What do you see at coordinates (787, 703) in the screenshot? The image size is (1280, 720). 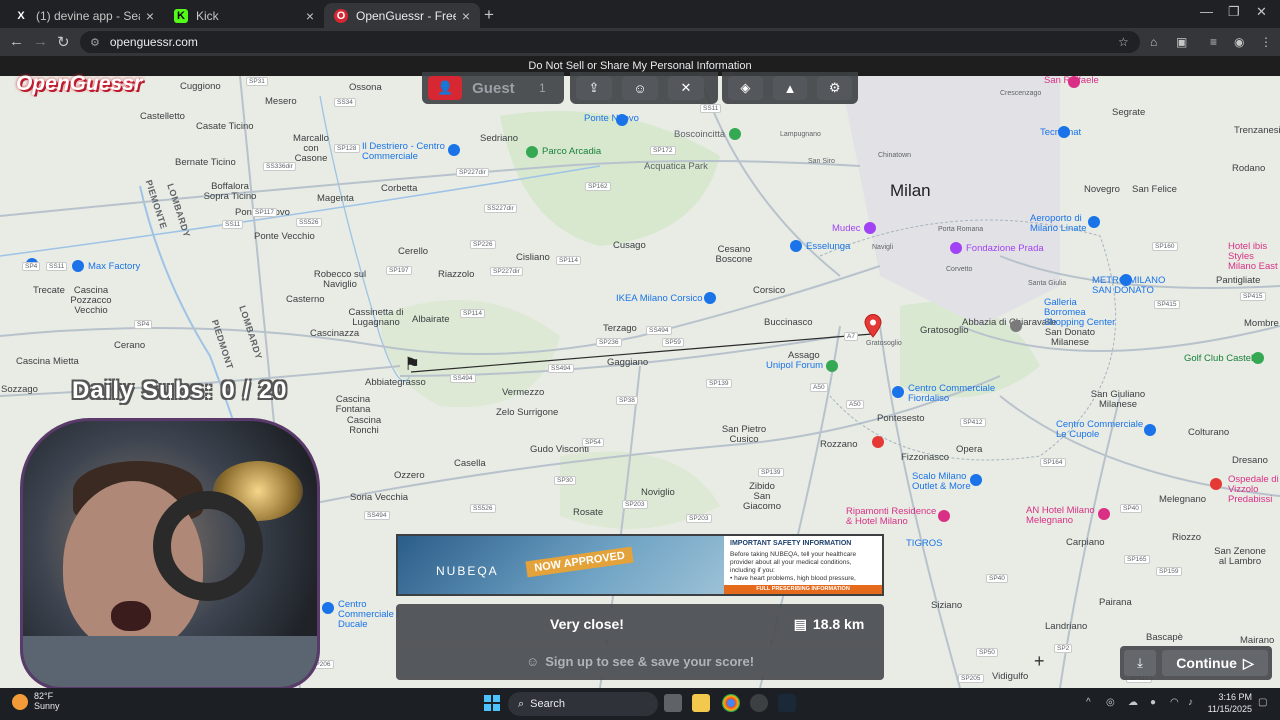 I see `steam-icon` at bounding box center [787, 703].